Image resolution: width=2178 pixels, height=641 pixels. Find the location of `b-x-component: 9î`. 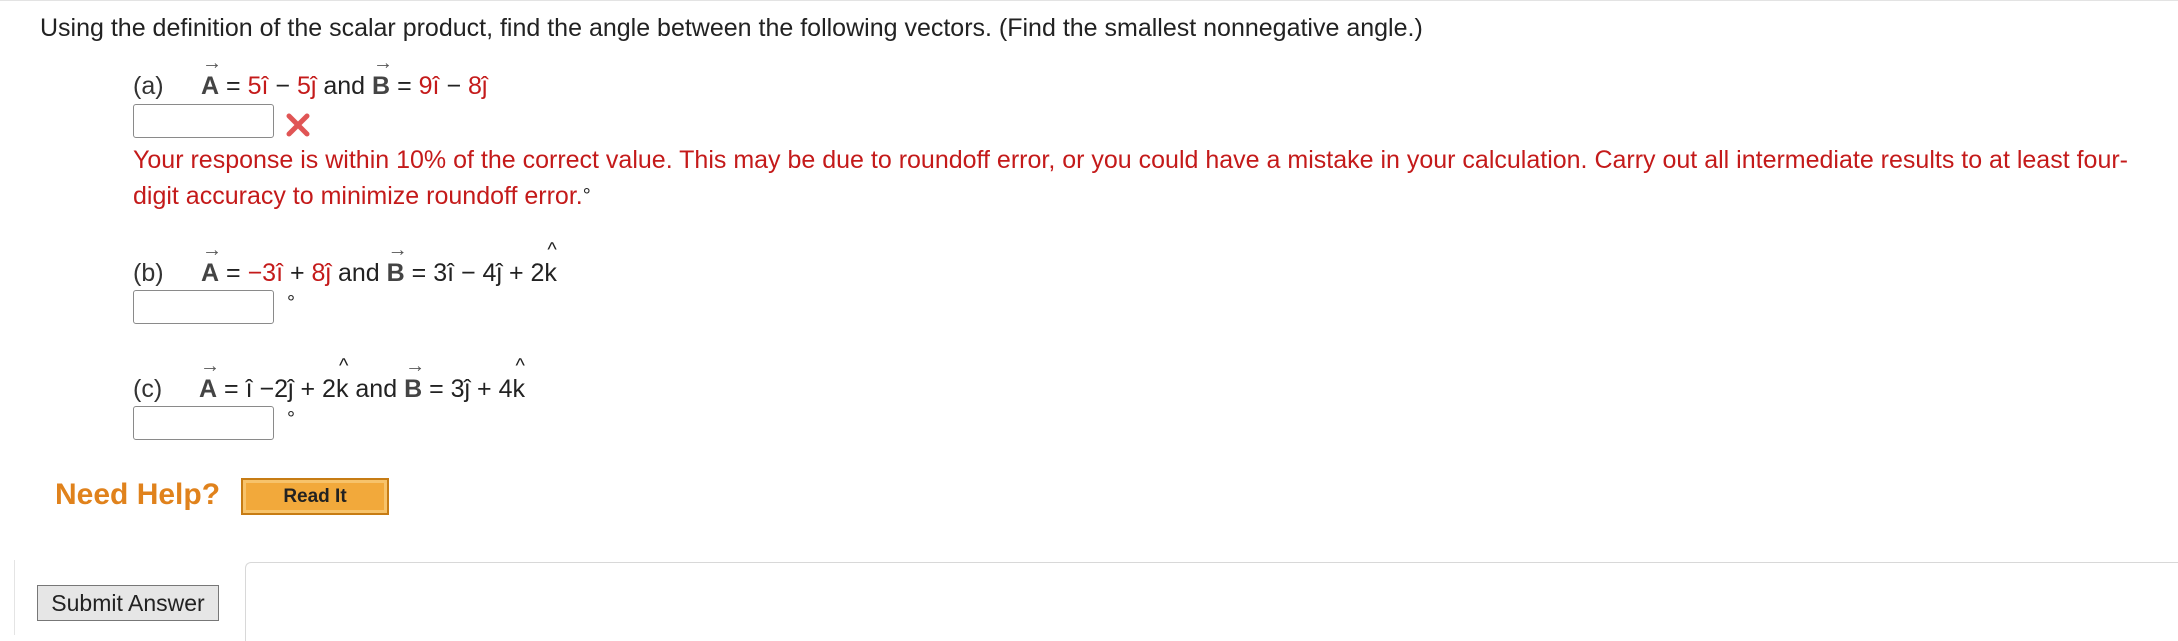

b-x-component: 9î is located at coordinates (429, 86).